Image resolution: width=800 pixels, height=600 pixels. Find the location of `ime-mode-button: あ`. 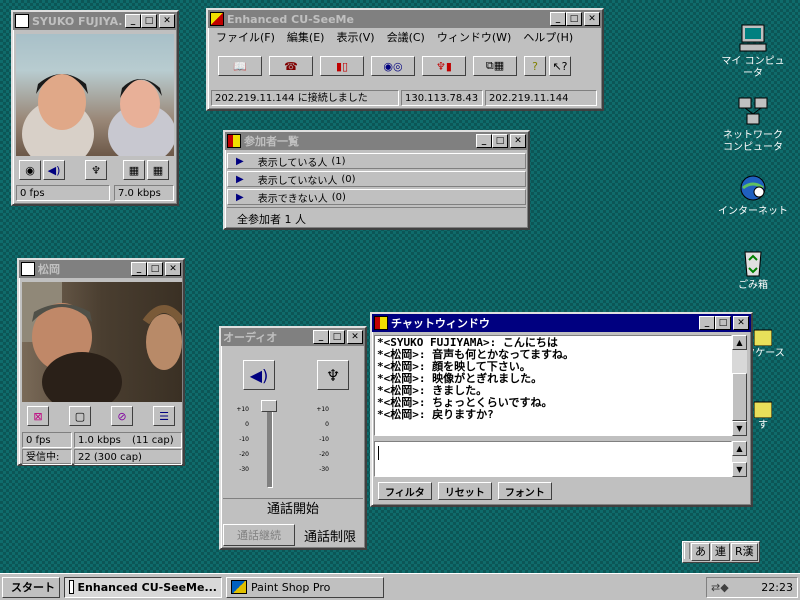

ime-mode-button: あ is located at coordinates (700, 552).